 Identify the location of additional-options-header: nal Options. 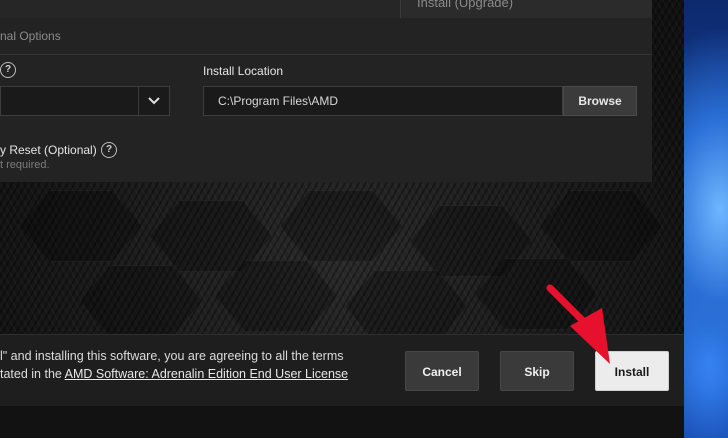
(326, 36).